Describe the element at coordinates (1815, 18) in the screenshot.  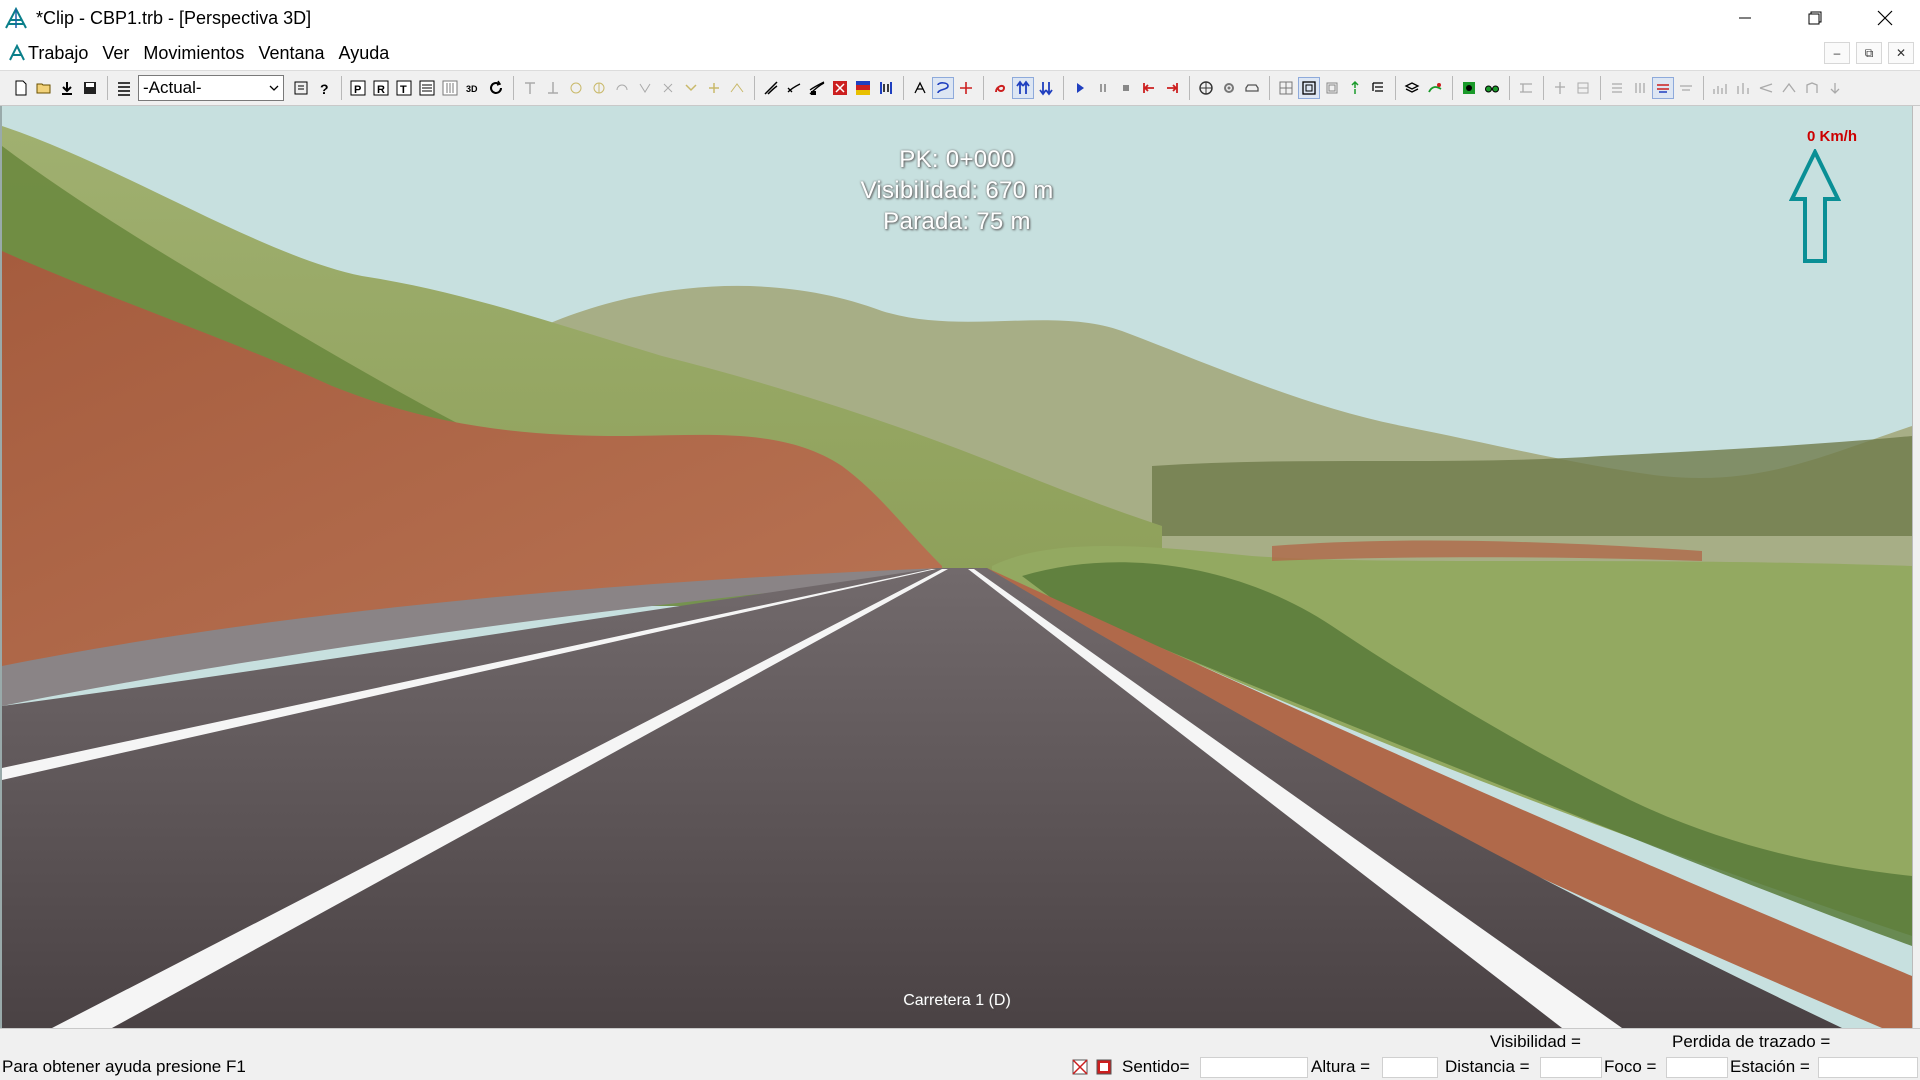
I see `restore-button` at that location.